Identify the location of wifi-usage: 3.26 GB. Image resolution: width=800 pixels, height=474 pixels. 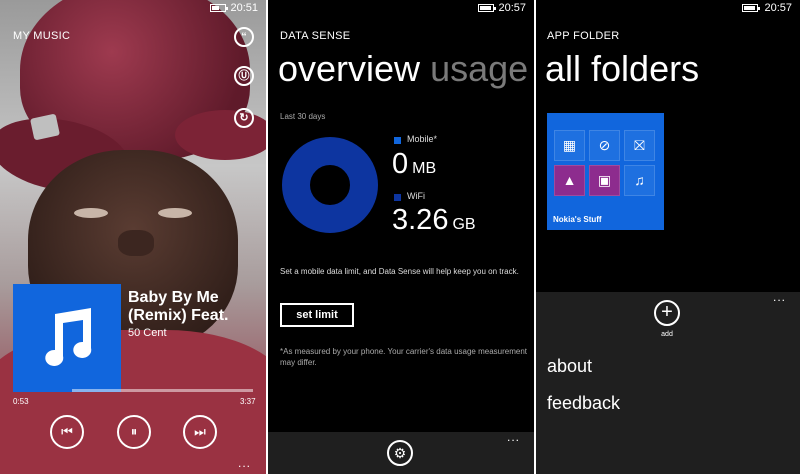
(434, 220).